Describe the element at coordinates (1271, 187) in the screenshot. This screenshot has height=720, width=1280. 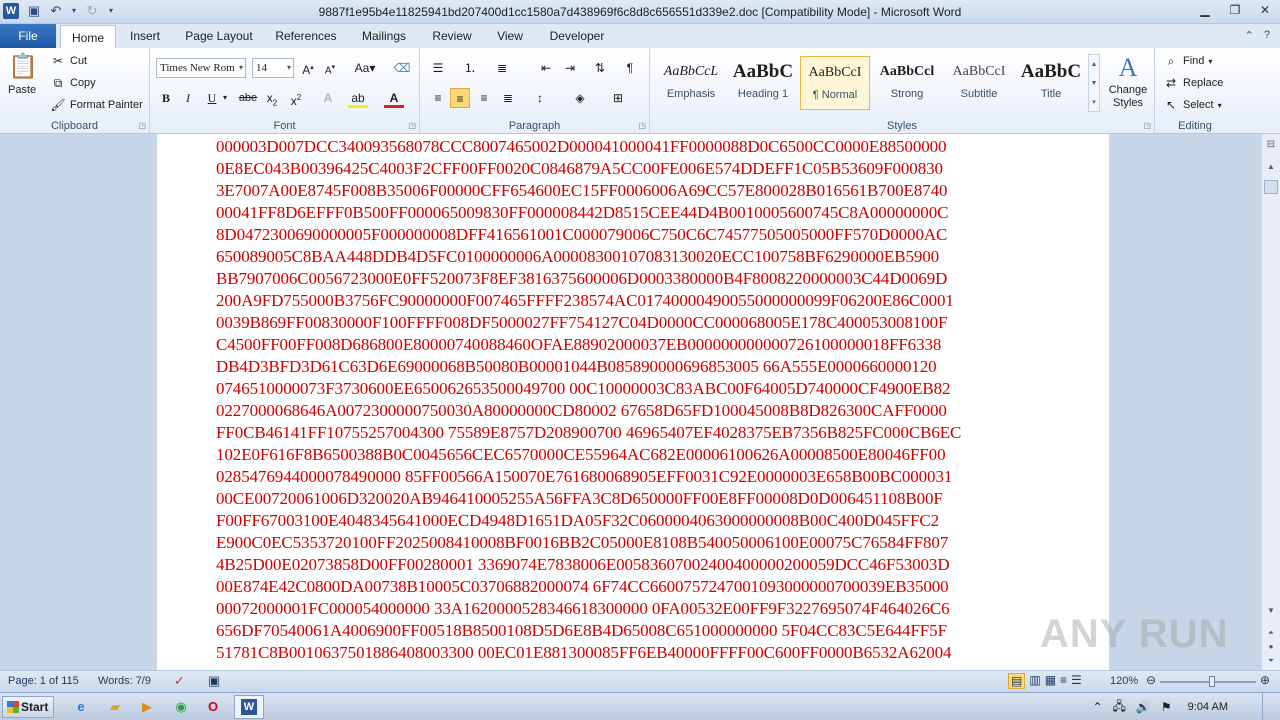
I see `scroll-thumb` at that location.